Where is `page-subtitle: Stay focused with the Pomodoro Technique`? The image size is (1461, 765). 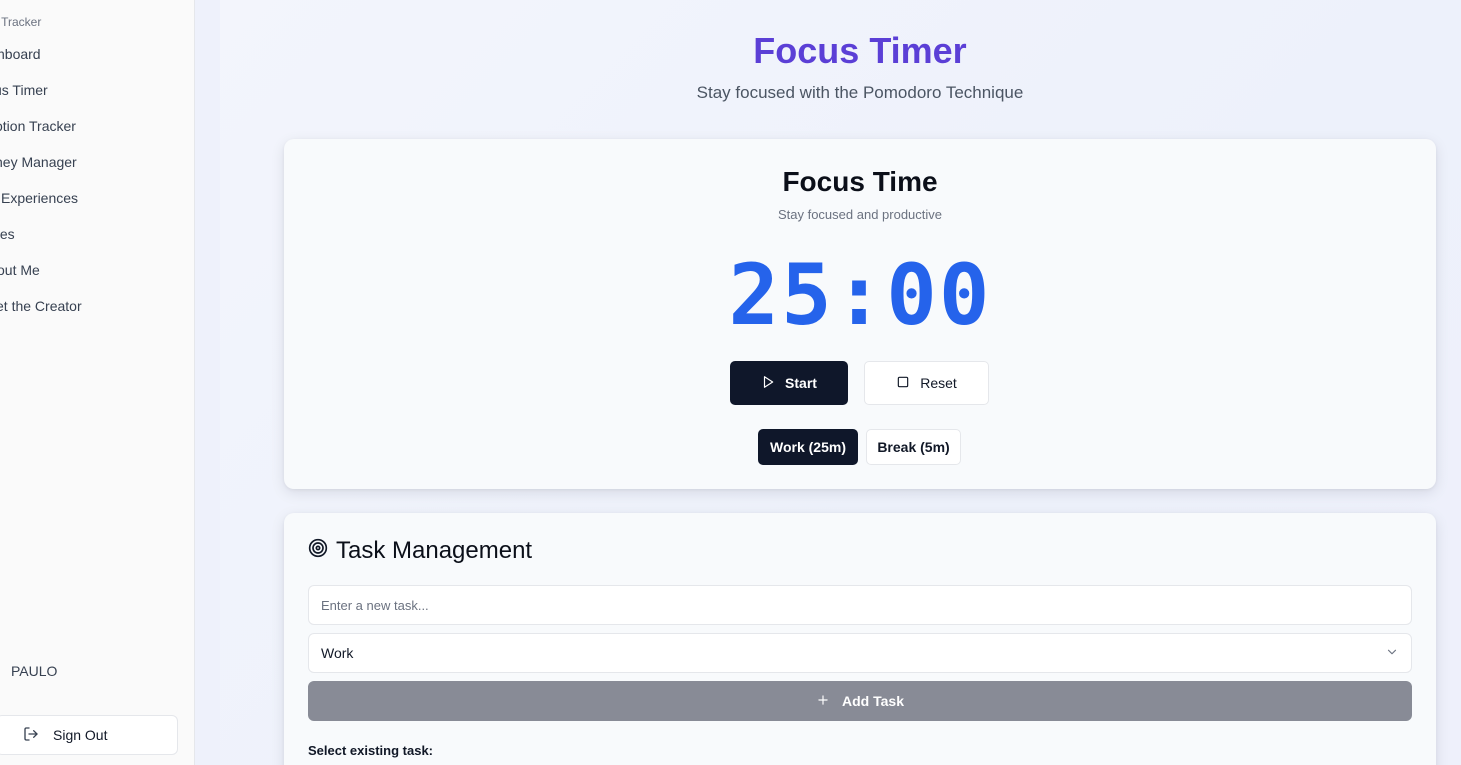
page-subtitle: Stay focused with the Pomodoro Technique is located at coordinates (860, 92).